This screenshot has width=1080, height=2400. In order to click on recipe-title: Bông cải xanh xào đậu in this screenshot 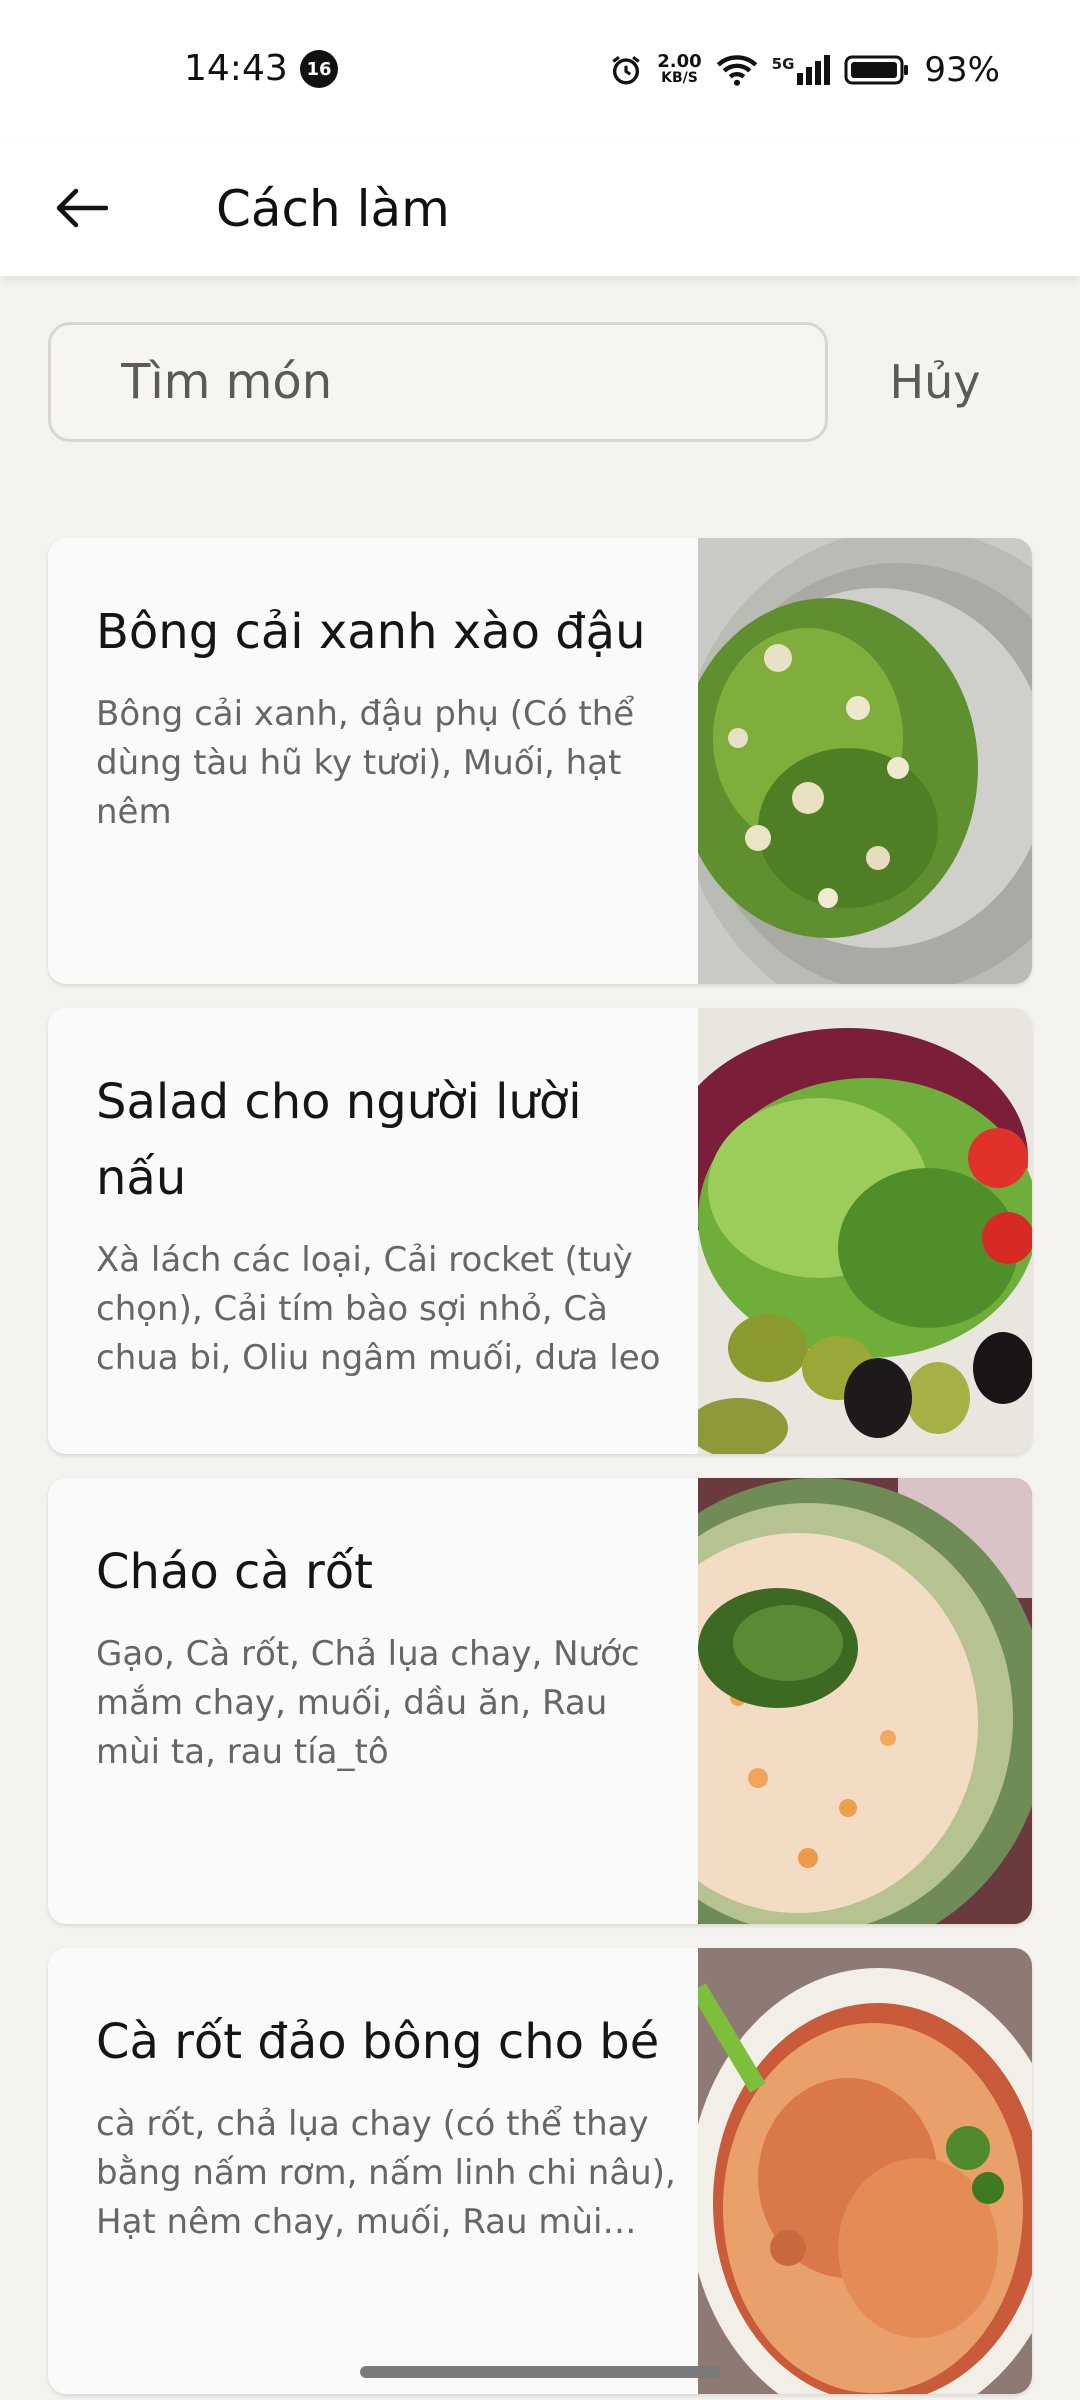, I will do `click(371, 632)`.